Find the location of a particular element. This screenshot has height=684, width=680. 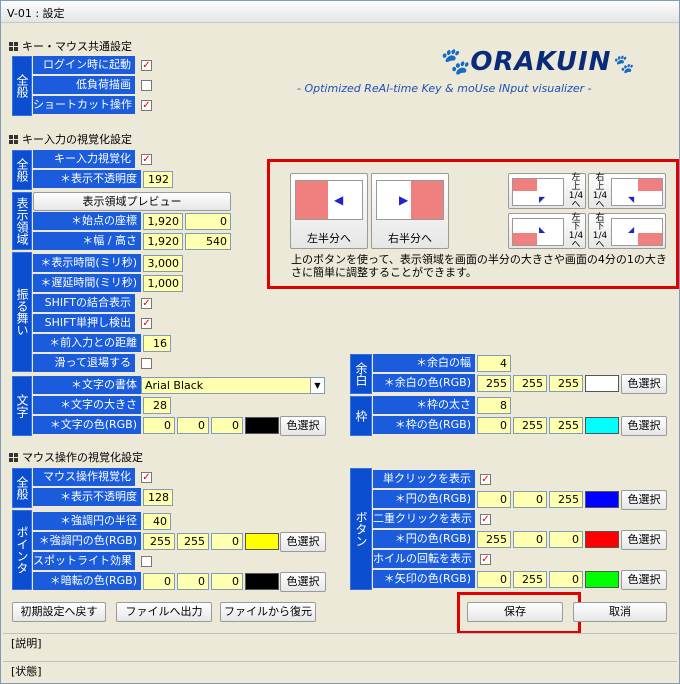

shortcut-checkbox: ✓ is located at coordinates (146, 105).